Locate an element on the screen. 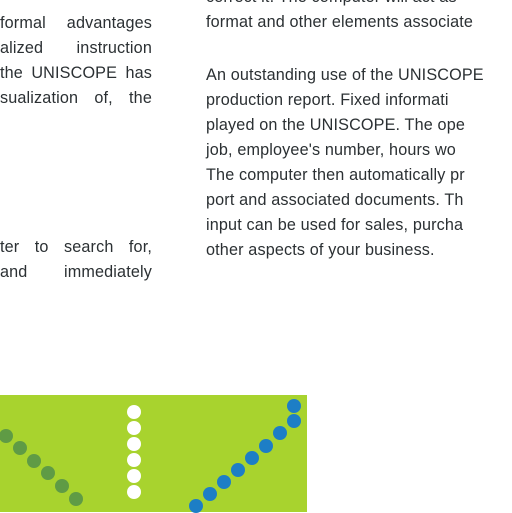 This screenshot has height=513, width=512. dotted-illustration is located at coordinates (153, 454).